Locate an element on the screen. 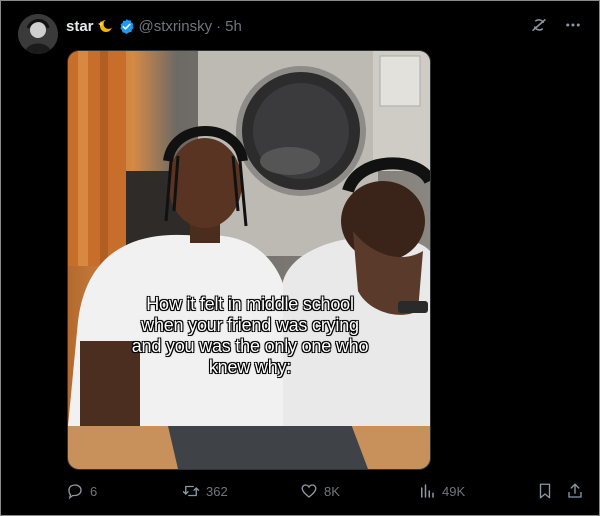 The height and width of the screenshot is (516, 600). bookmark-button is located at coordinates (545, 491).